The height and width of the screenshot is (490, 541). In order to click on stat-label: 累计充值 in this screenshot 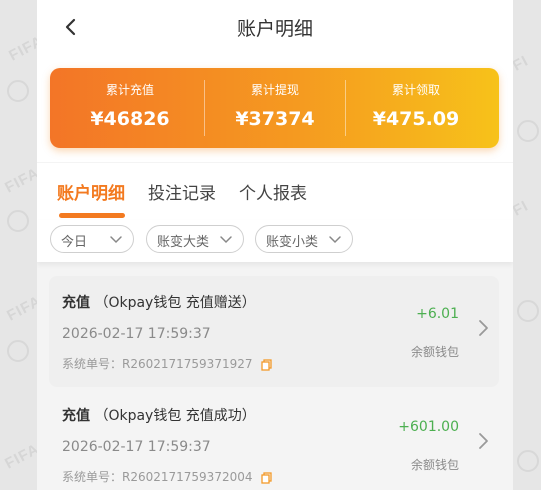, I will do `click(129, 90)`.